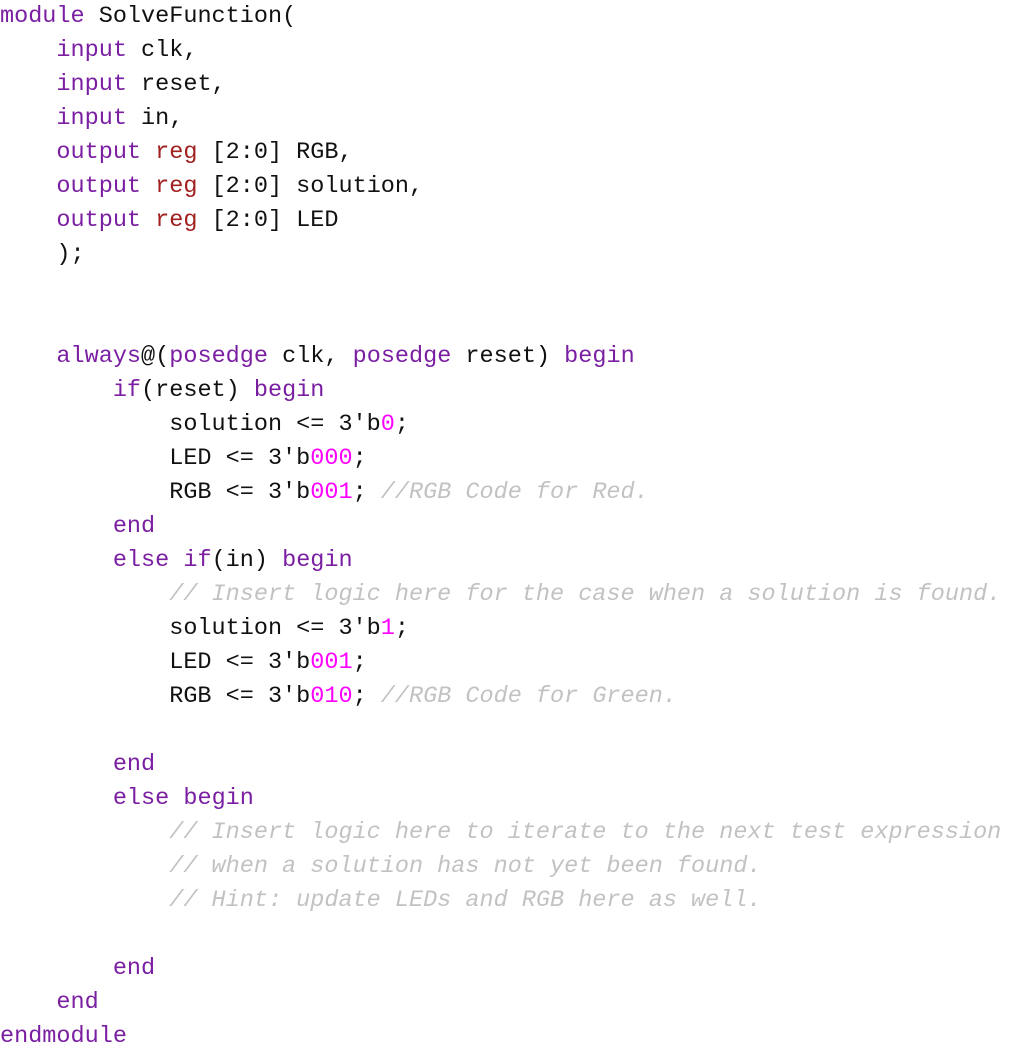  I want to click on code-token-number: 1, so click(387, 628).